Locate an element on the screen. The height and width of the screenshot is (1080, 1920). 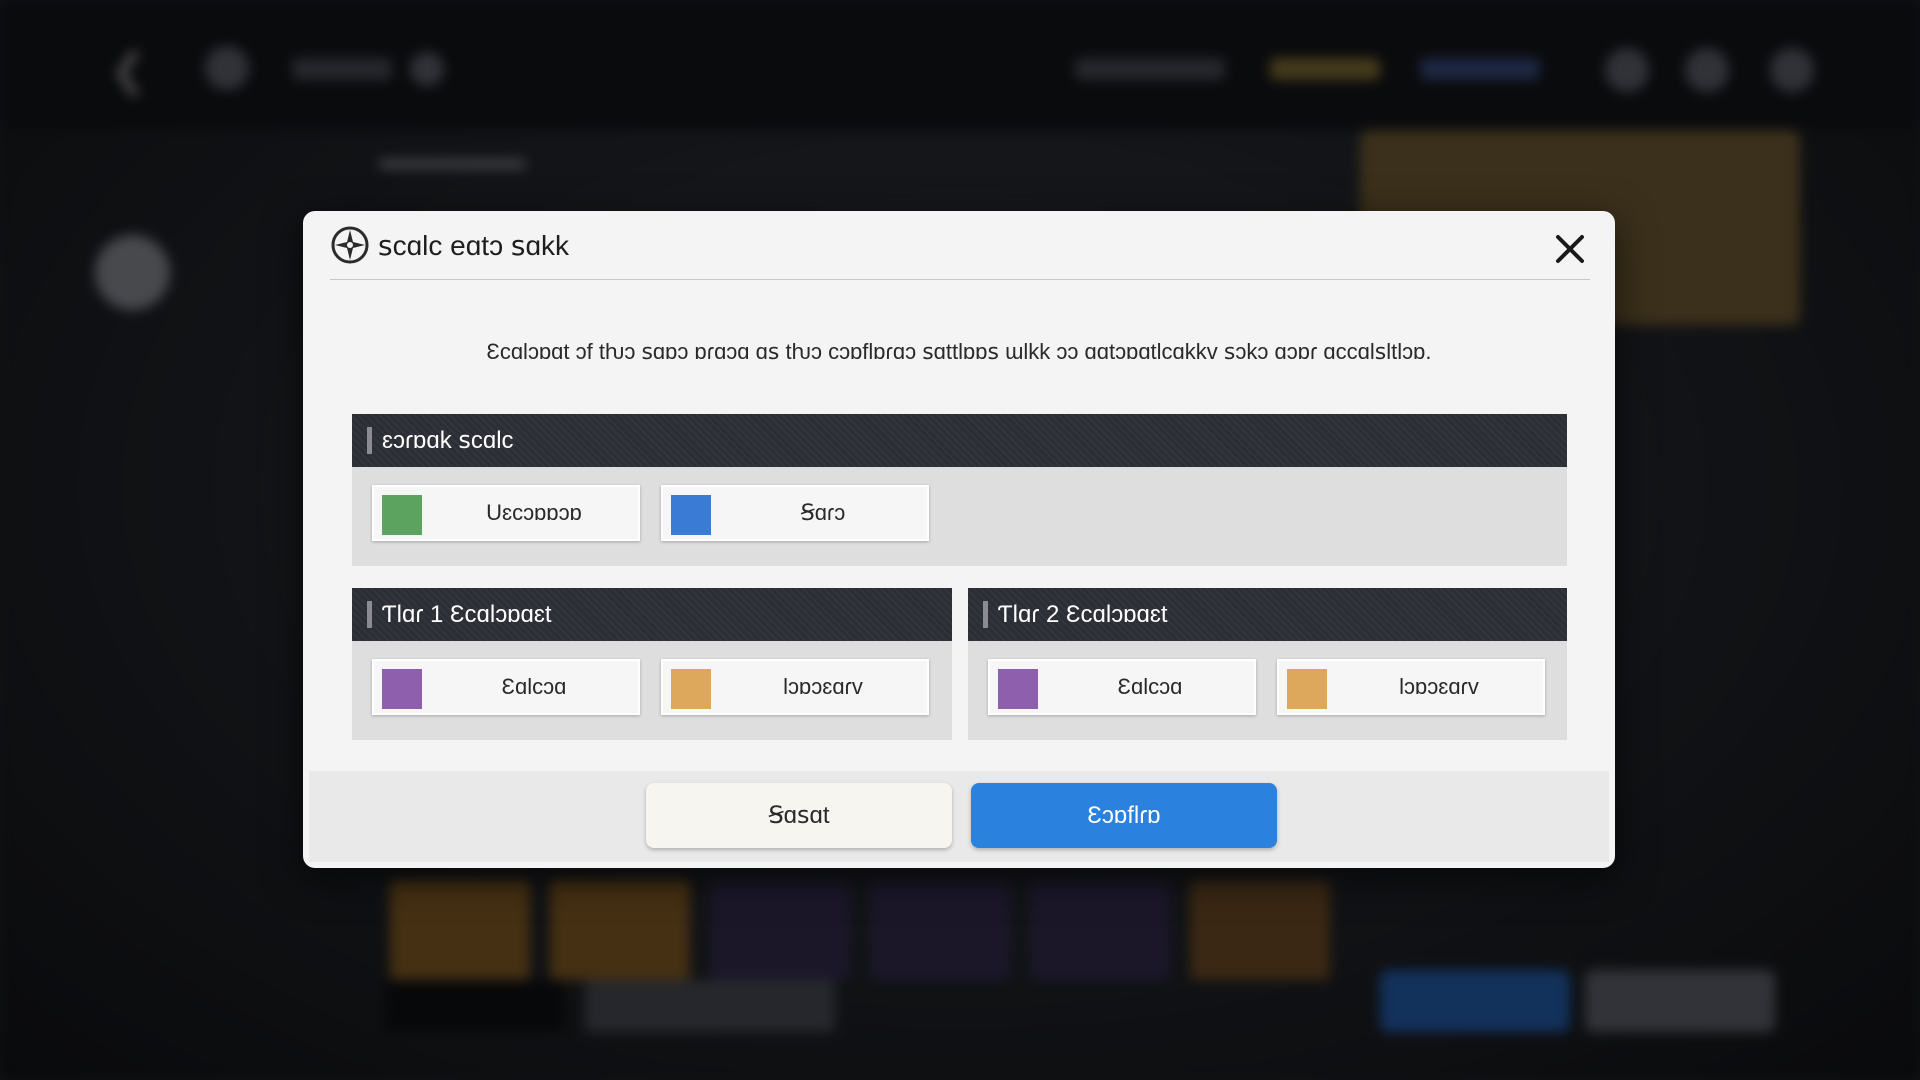
option-label: Uɛcɔɒɒɔɒ is located at coordinates (534, 512).